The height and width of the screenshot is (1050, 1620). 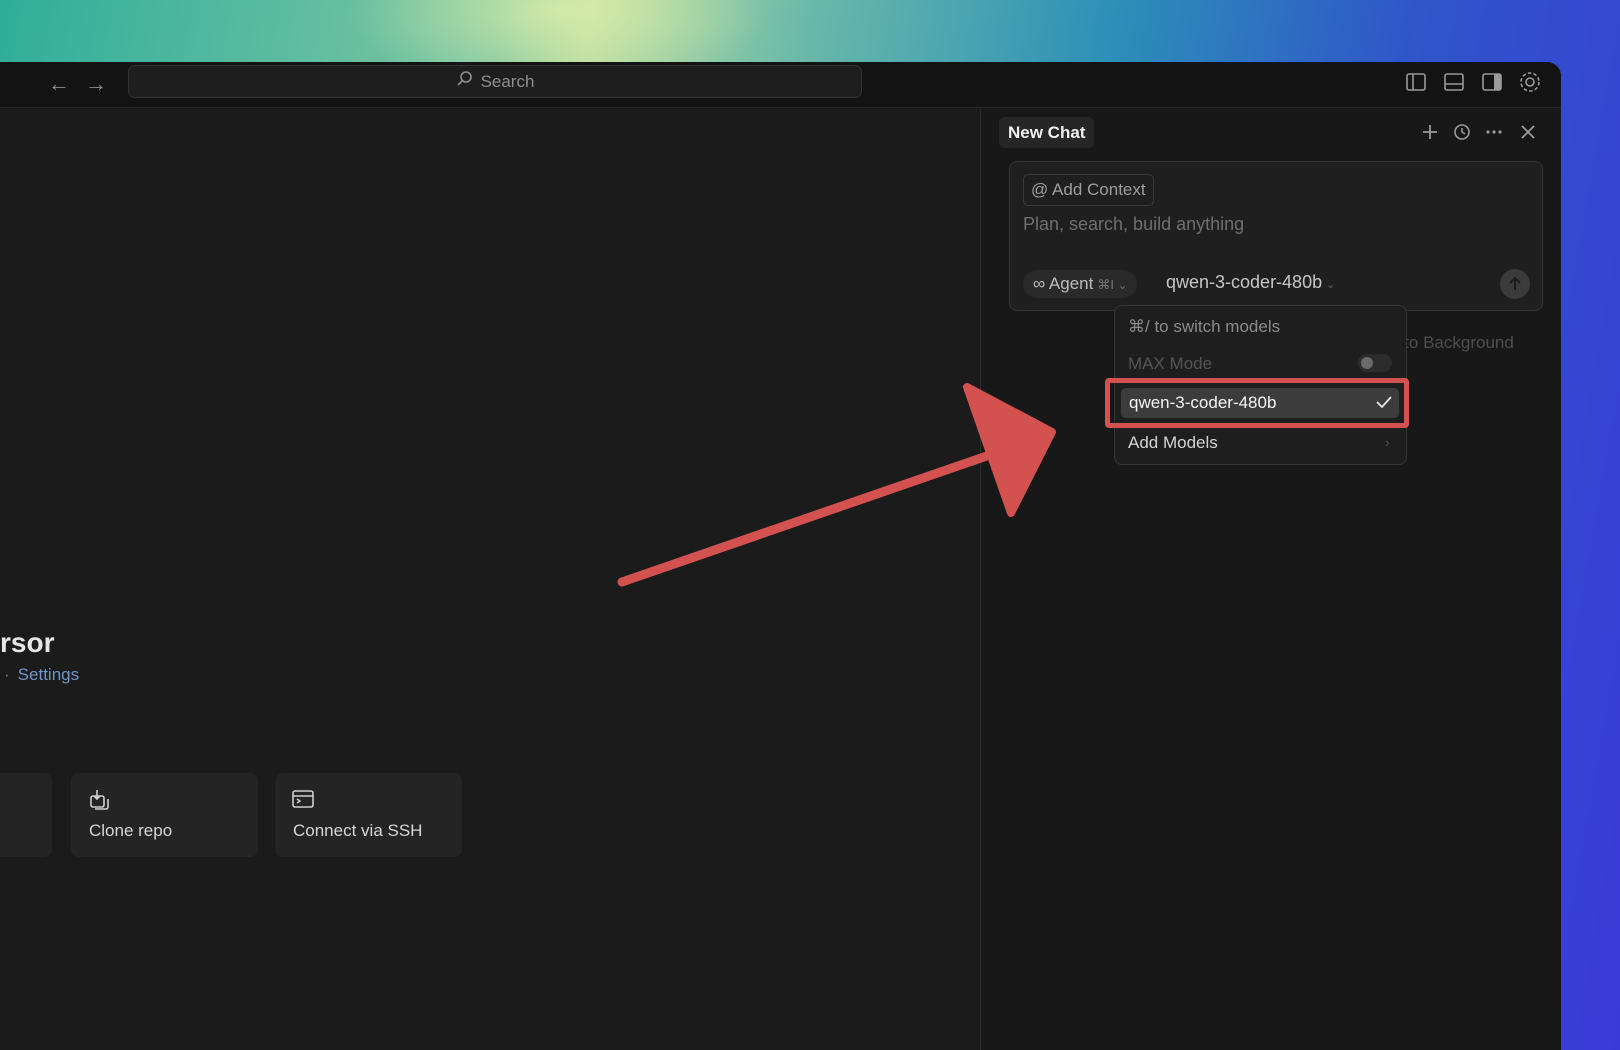 I want to click on plus-icon, so click(x=1430, y=132).